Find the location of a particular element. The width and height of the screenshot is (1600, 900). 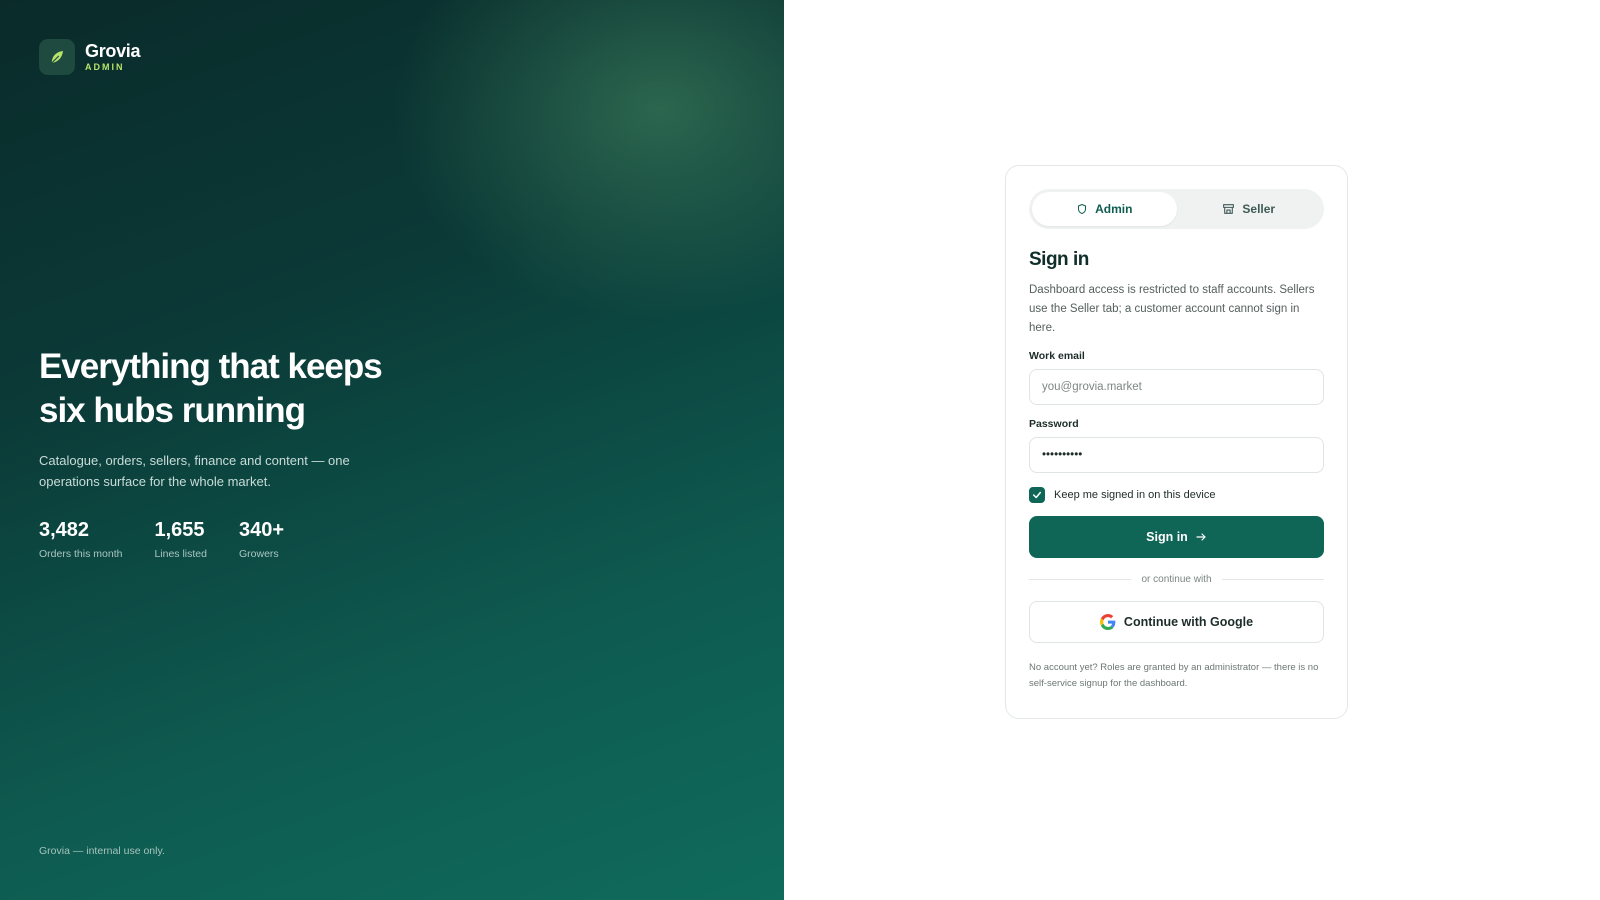

arrow-right-icon is located at coordinates (1201, 537).